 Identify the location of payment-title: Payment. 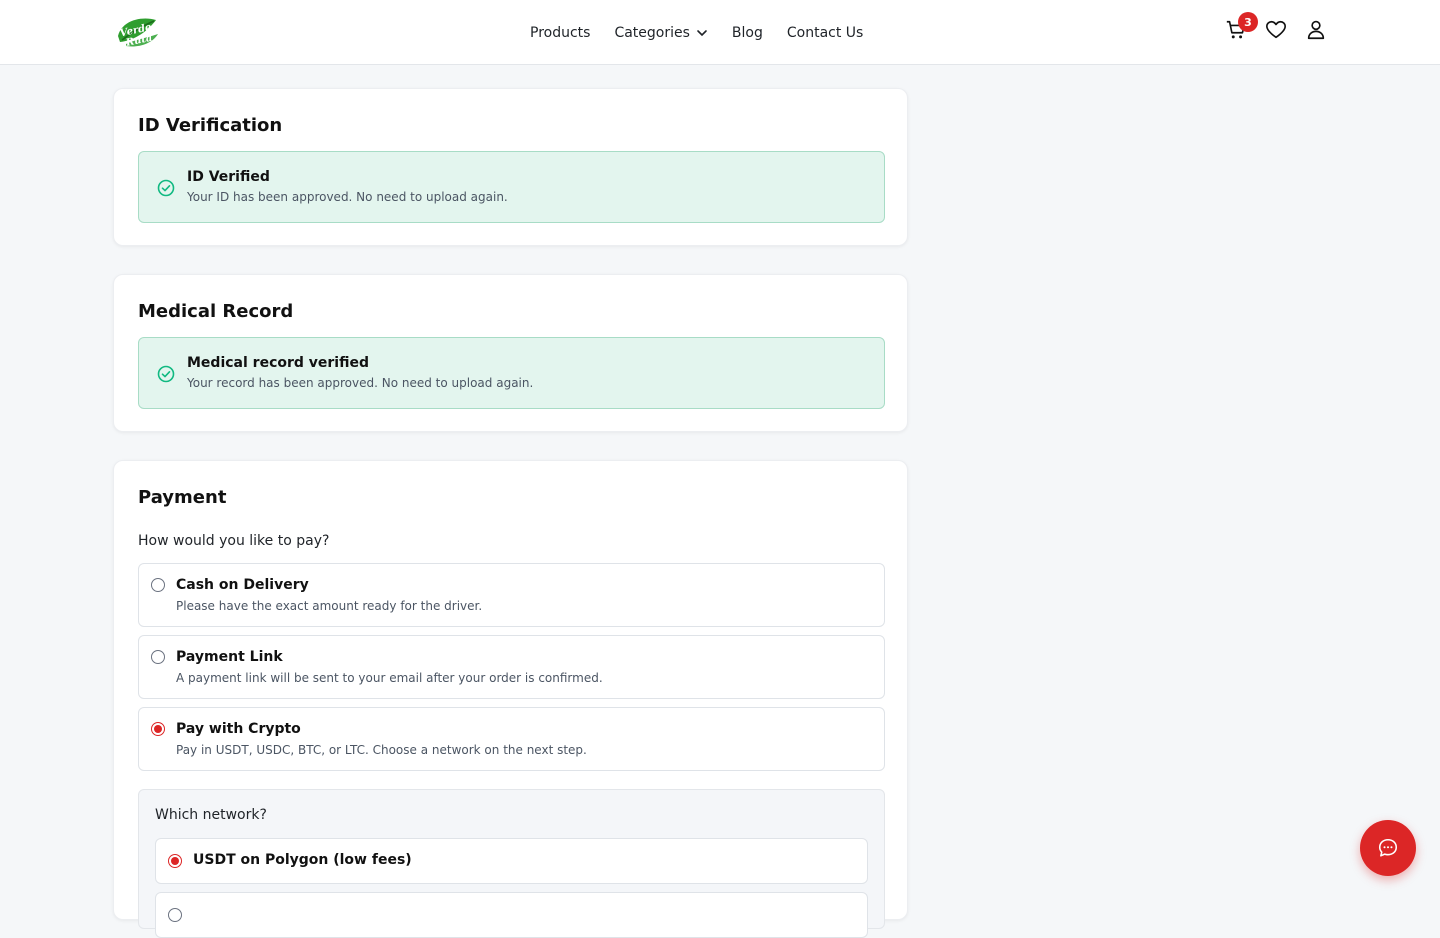
(182, 497).